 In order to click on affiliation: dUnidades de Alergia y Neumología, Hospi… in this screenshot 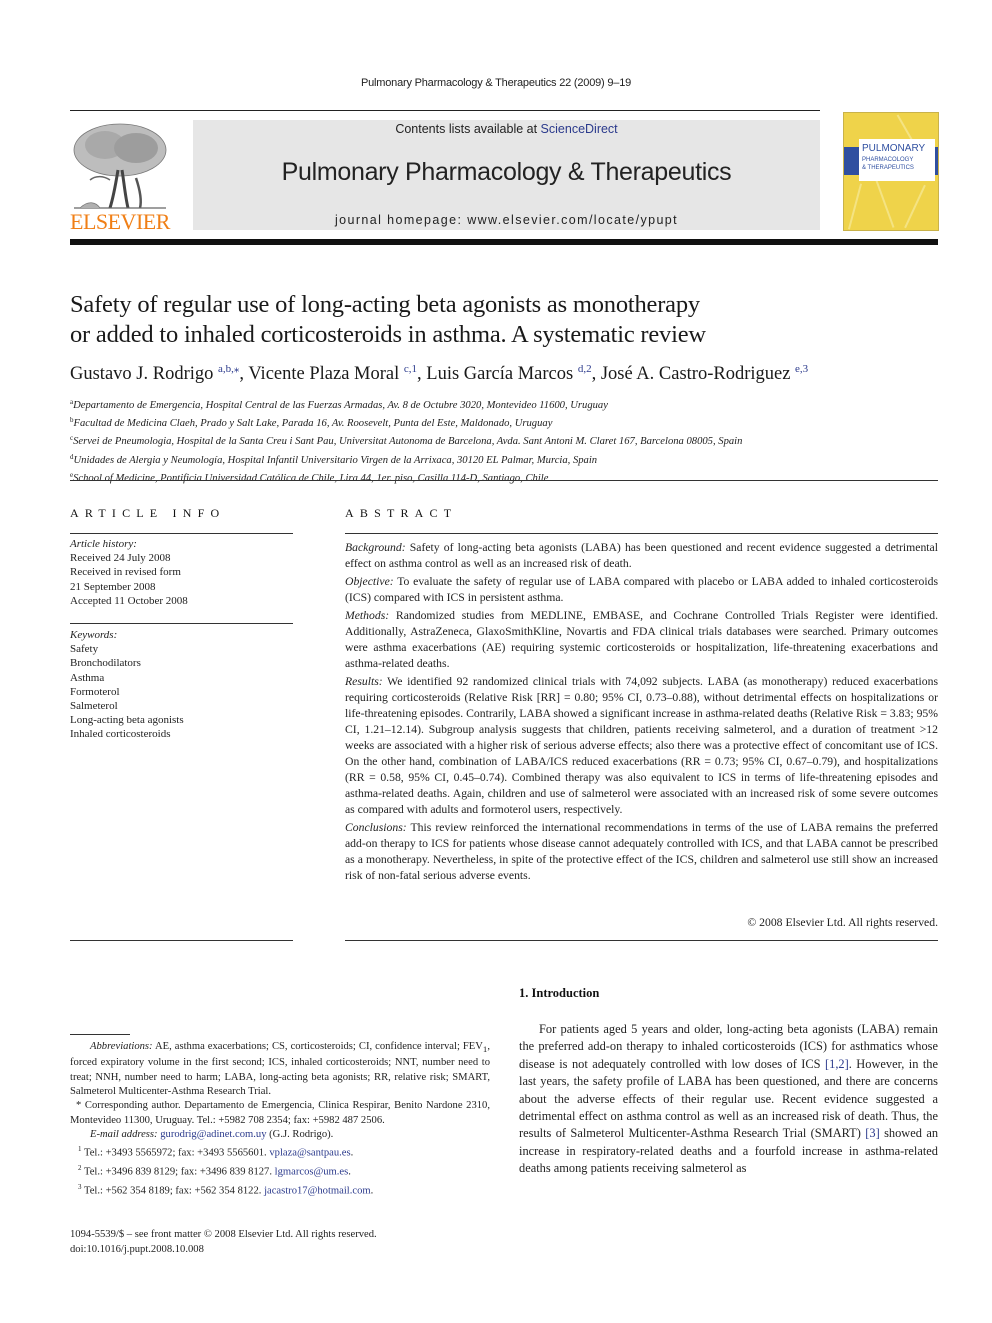, I will do `click(334, 459)`.